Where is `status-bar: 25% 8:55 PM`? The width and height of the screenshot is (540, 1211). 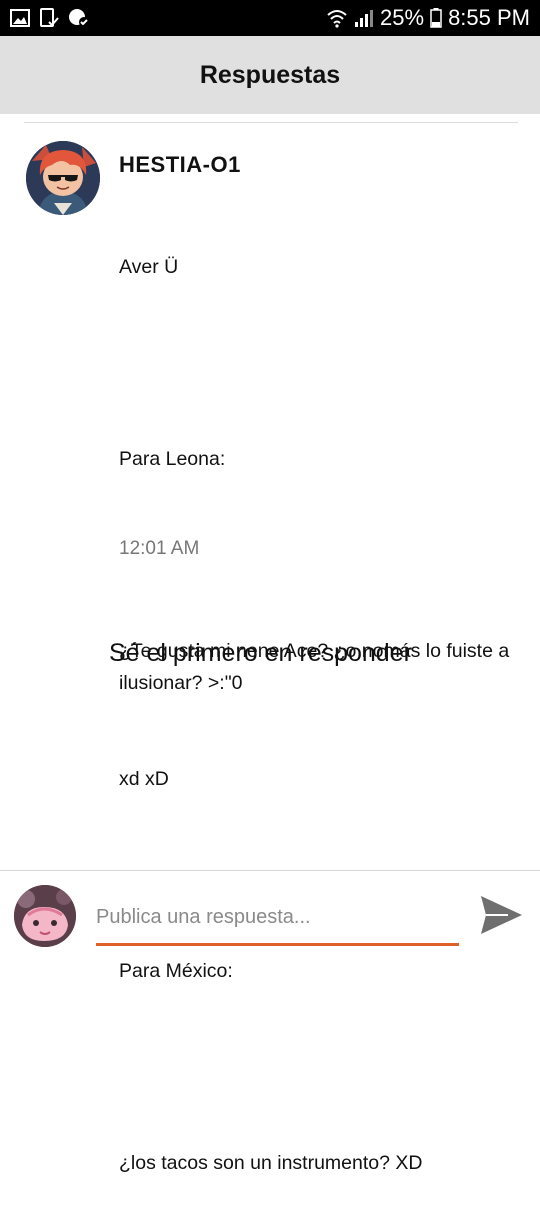 status-bar: 25% 8:55 PM is located at coordinates (270, 18).